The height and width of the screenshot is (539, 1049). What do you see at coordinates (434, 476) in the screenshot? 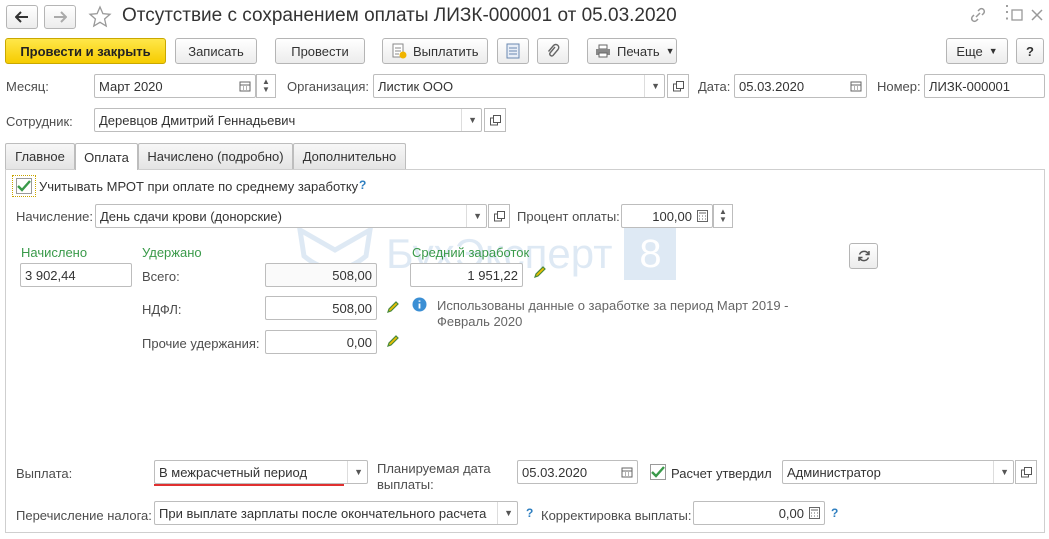
I see `planned-date-label: Планируемая дата выплаты:` at bounding box center [434, 476].